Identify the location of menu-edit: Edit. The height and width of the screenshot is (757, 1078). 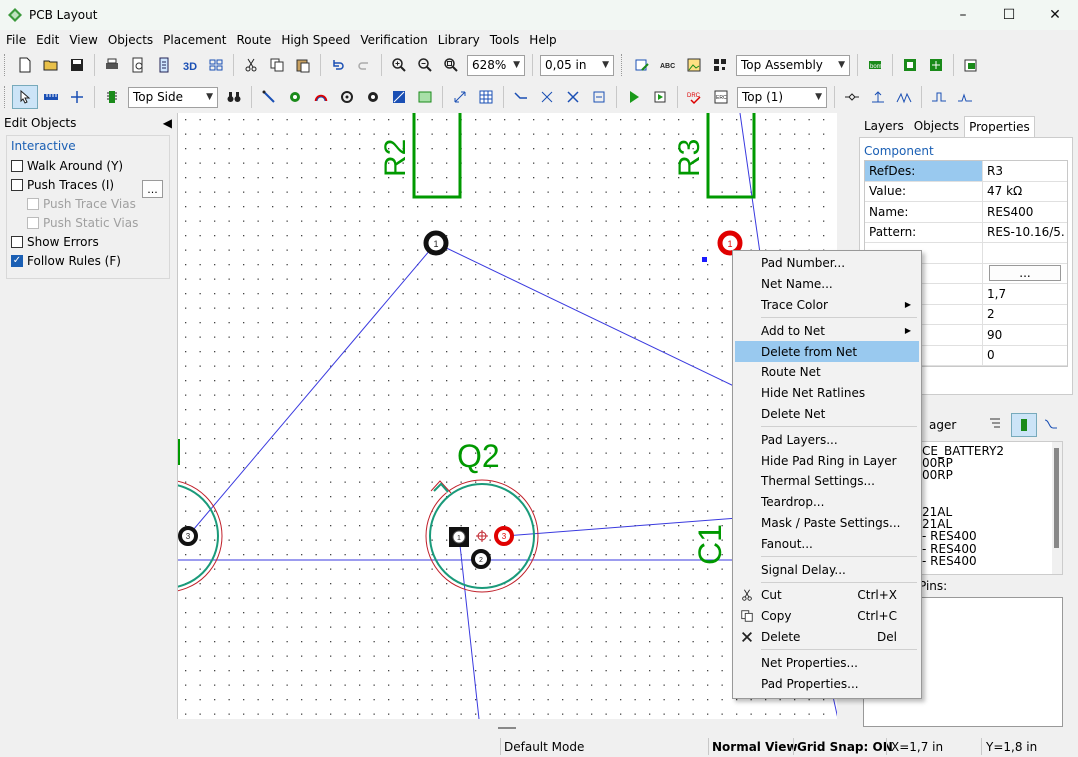
(47, 40).